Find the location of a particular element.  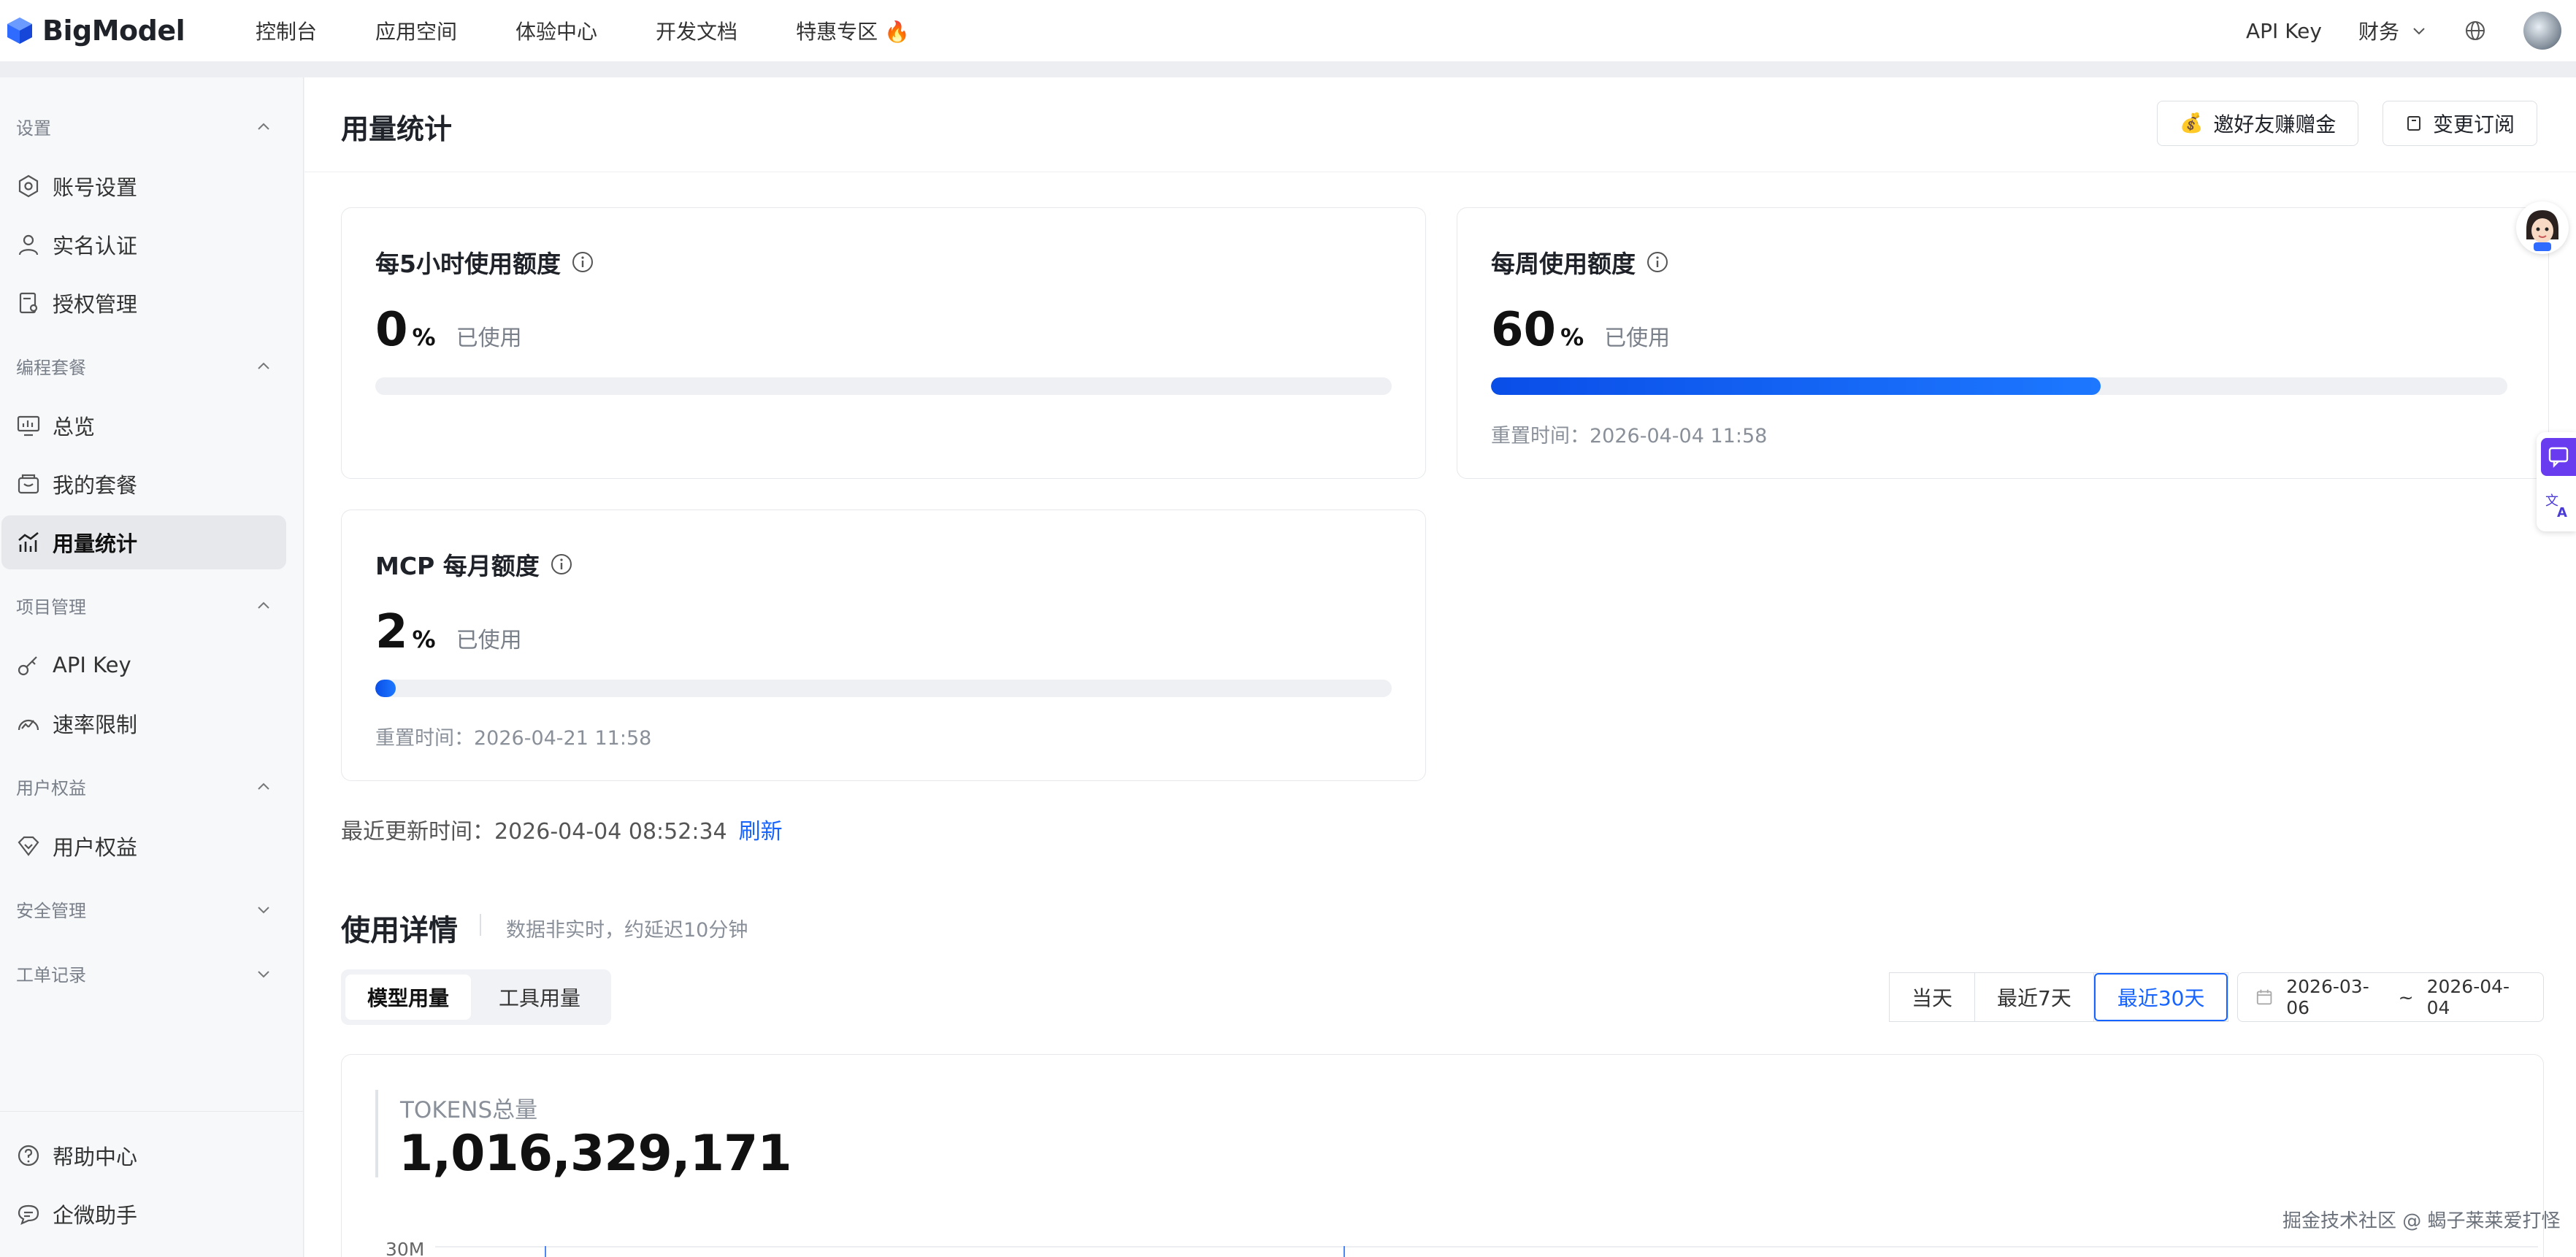

page-header: 用量统计 💰 邀好友赚赠金 变更订阅 is located at coordinates (1440, 124).